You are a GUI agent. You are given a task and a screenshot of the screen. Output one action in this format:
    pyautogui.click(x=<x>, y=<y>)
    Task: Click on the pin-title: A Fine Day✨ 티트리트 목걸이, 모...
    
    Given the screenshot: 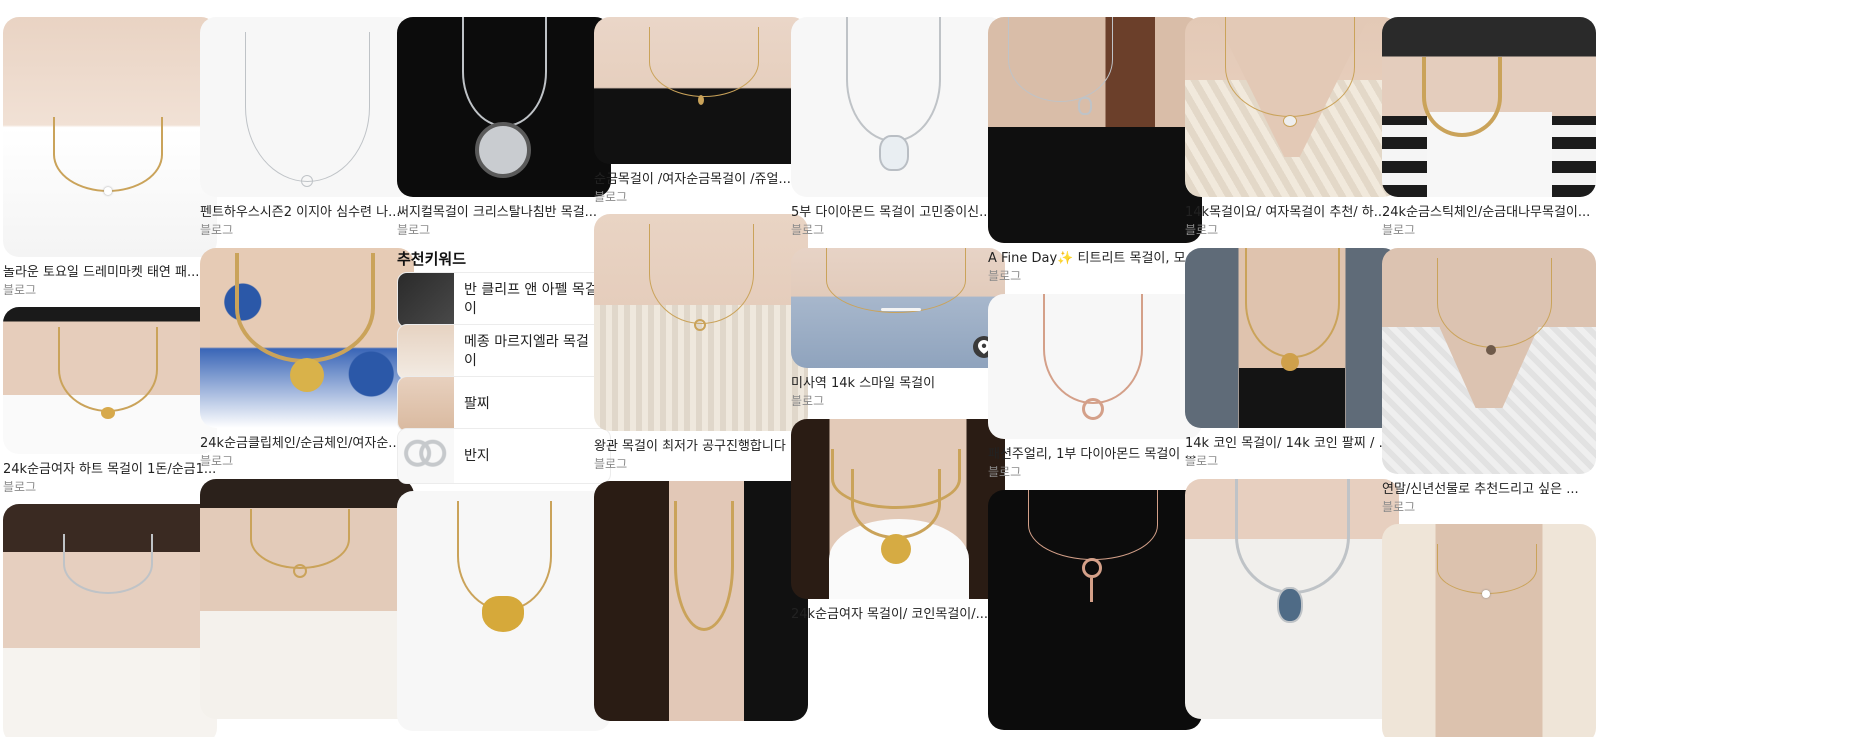 What is the action you would take?
    pyautogui.click(x=1095, y=259)
    